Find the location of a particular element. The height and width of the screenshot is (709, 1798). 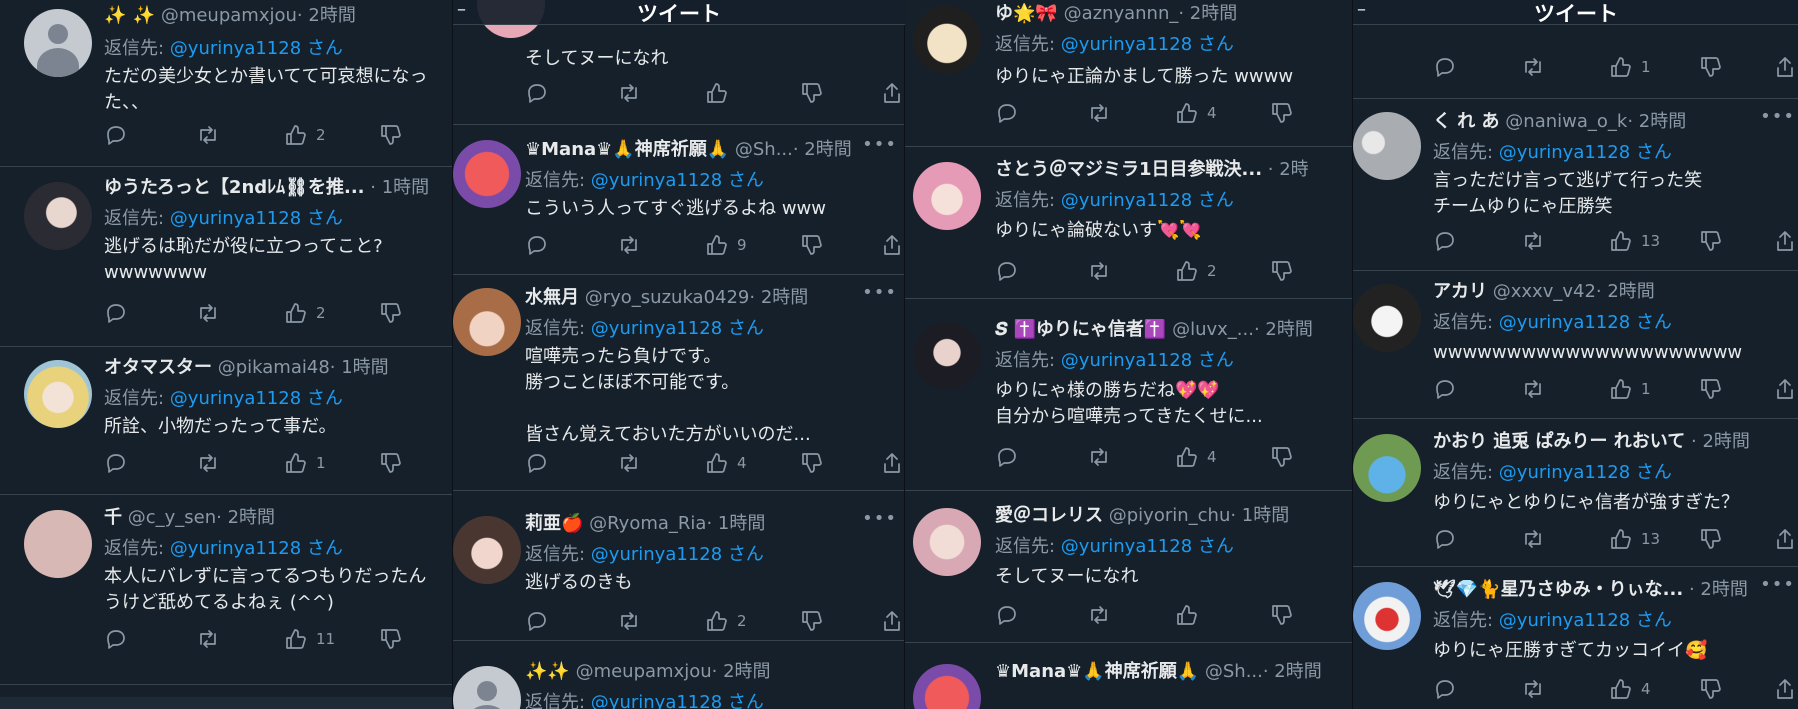

display-name: オタマスター is located at coordinates (158, 367).